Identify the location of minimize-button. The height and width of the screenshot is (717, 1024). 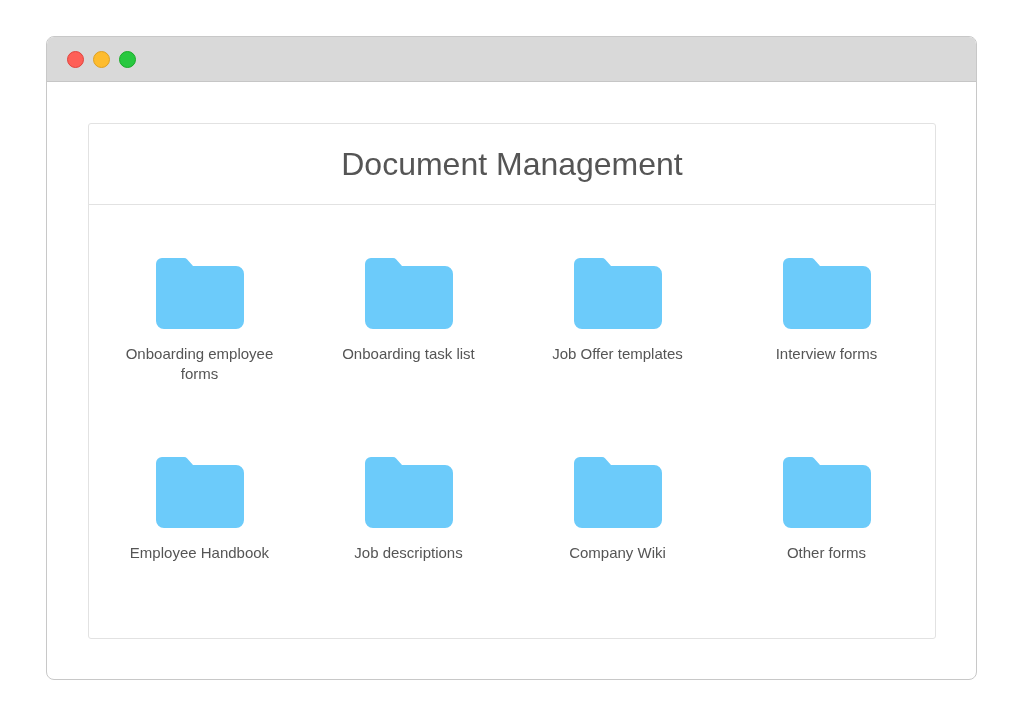
(101, 59).